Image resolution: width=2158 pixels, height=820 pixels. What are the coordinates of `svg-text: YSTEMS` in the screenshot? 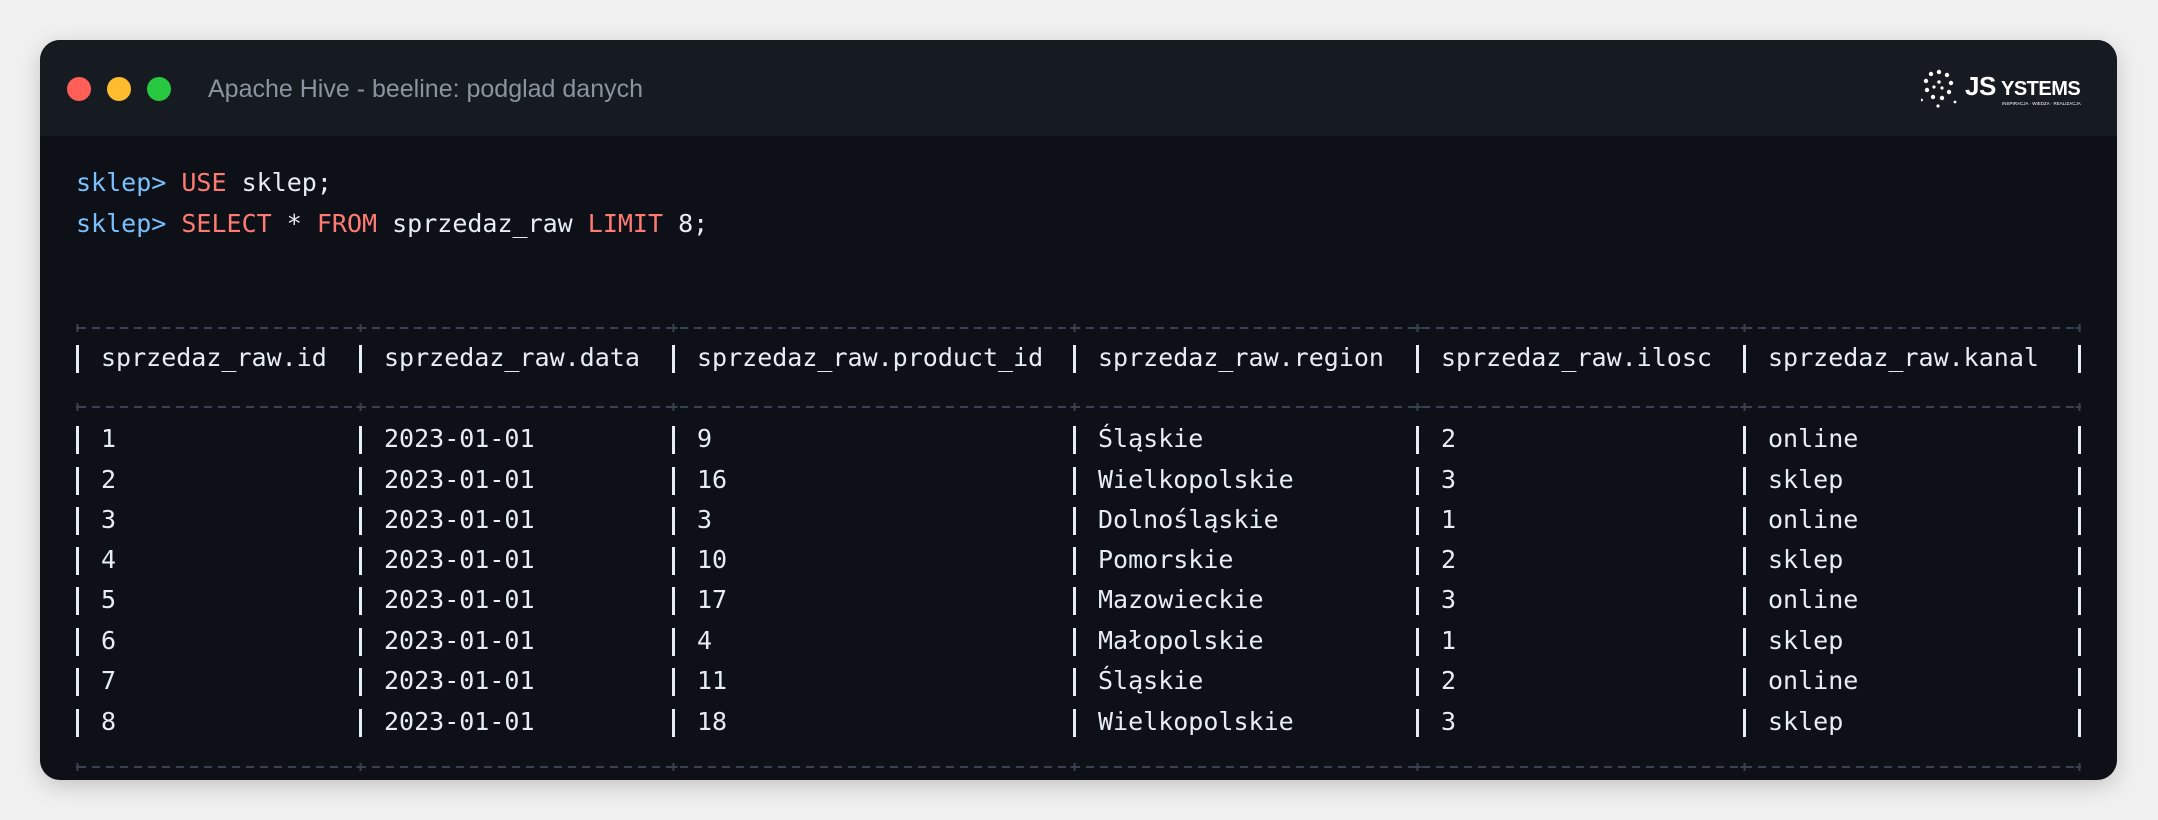 It's located at (2040, 89).